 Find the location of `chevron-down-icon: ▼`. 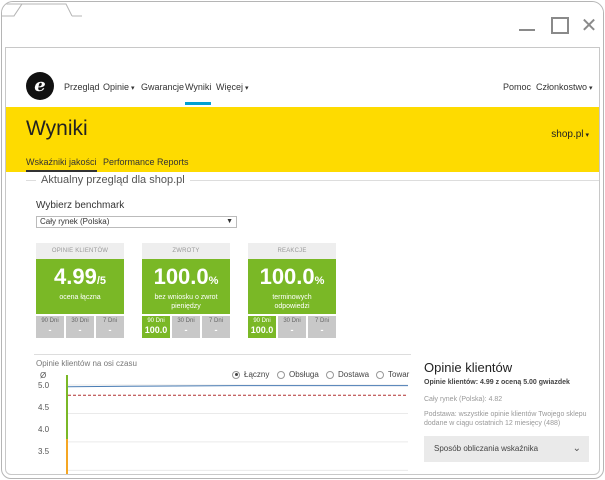

chevron-down-icon: ▼ is located at coordinates (229, 221).